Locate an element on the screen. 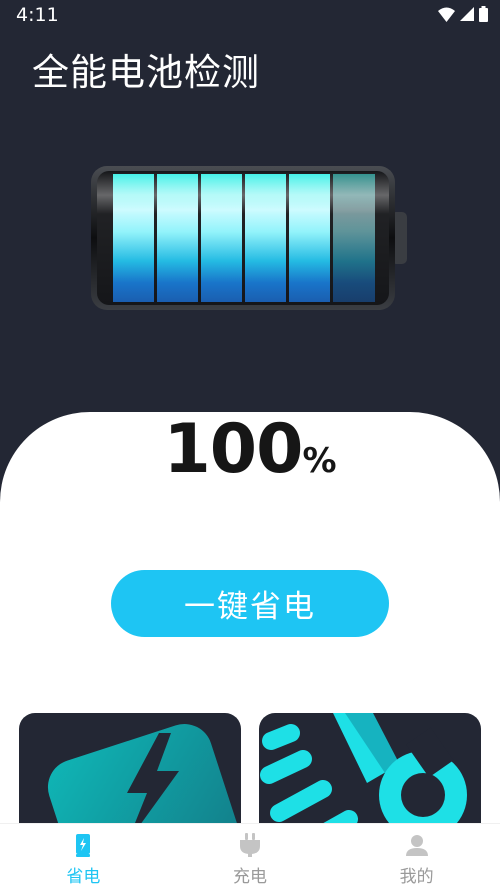 The image size is (500, 890). battery-graphic is located at coordinates (249, 238).